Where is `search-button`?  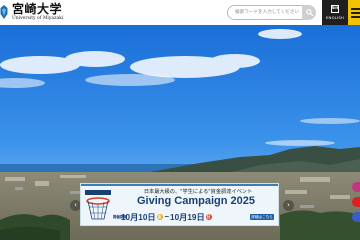
search-button is located at coordinates (309, 12).